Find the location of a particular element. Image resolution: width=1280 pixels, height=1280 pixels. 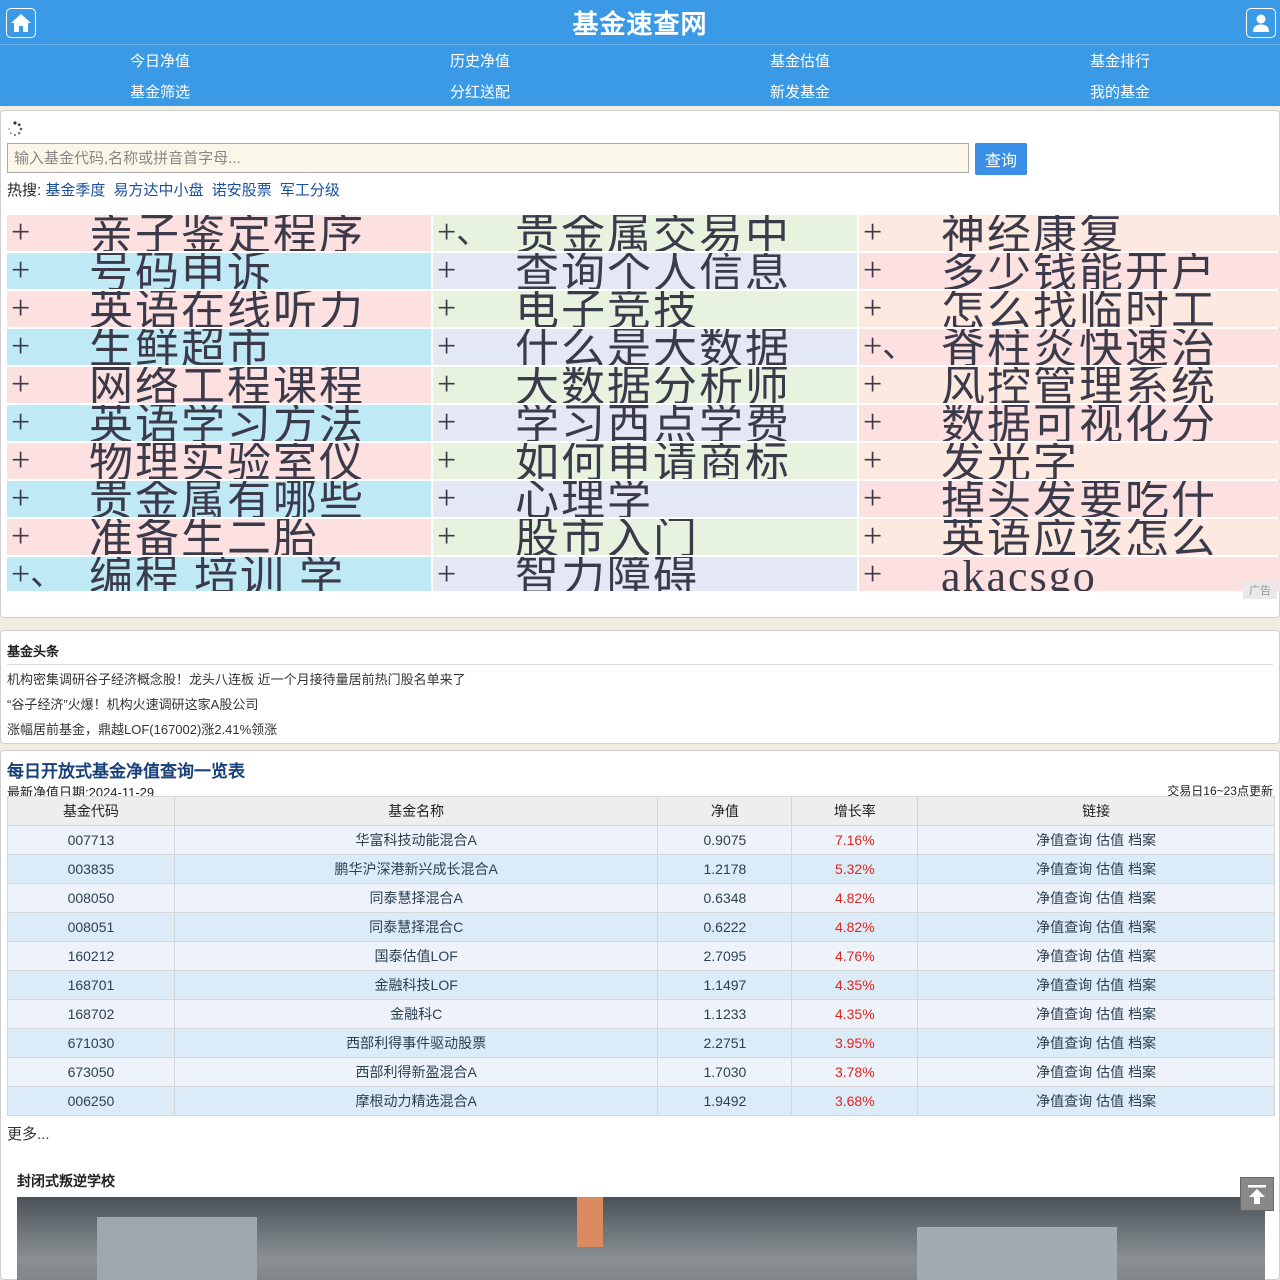

ad-link: + 亲子鉴定程序 is located at coordinates (219, 233).